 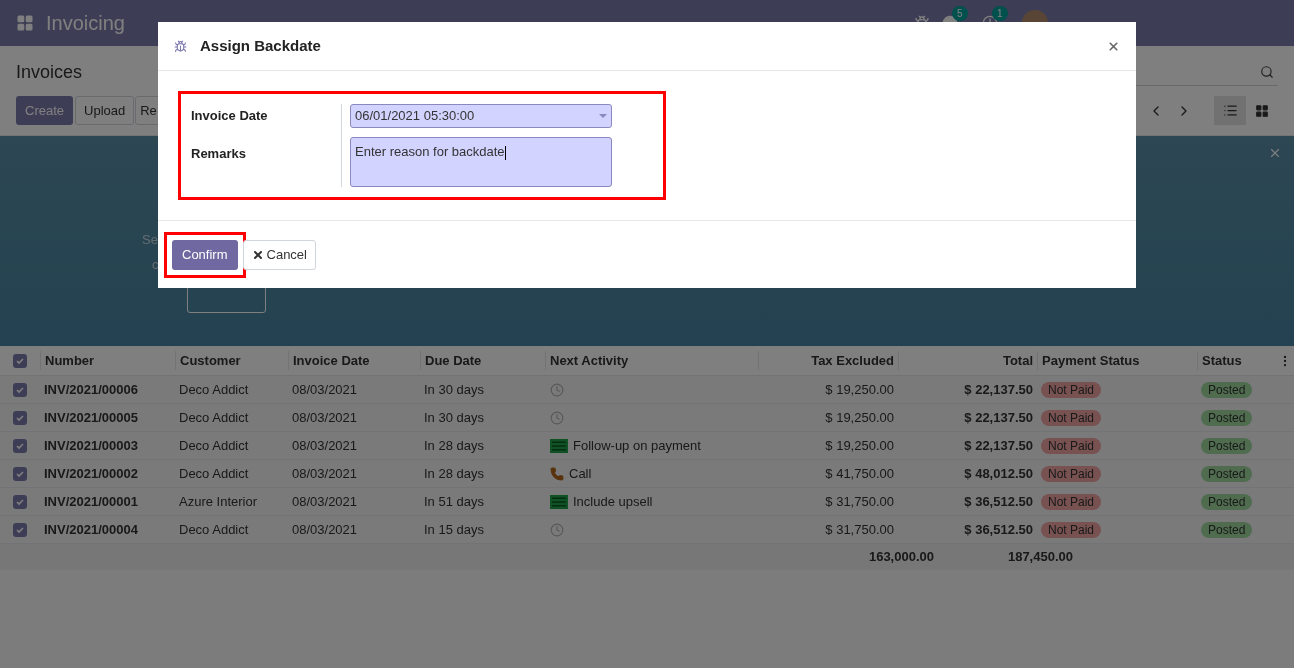 I want to click on toolbar-button: Upload, so click(x=105, y=110).